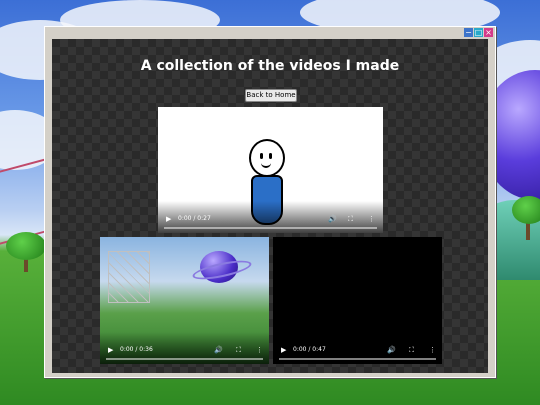 Image resolution: width=540 pixels, height=405 pixels. Describe the element at coordinates (271, 95) in the screenshot. I see `back-to-home-button: Back to Home` at that location.